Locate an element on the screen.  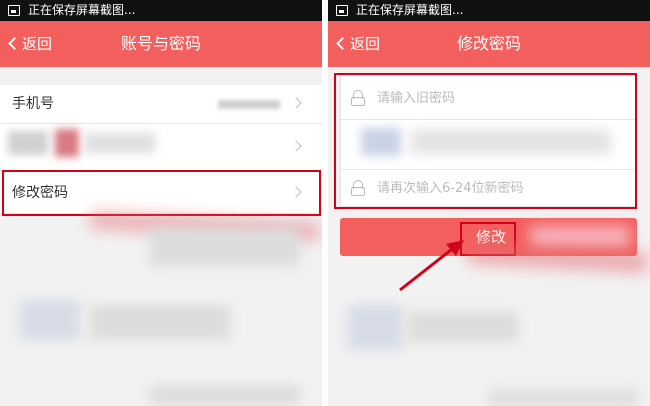
list-item-redacted is located at coordinates (161, 148).